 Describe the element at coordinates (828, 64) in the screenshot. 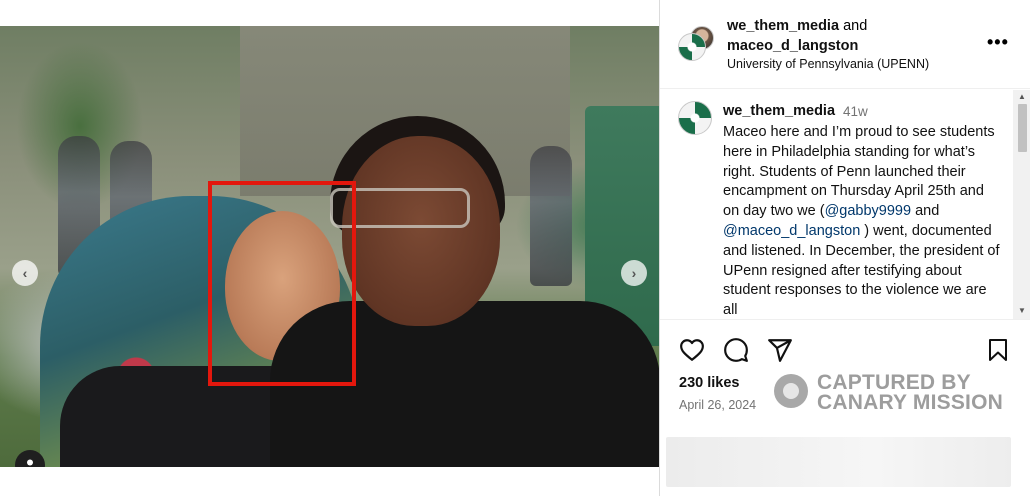

I see `location-link: University of Pennsylvania (UPENN)` at that location.